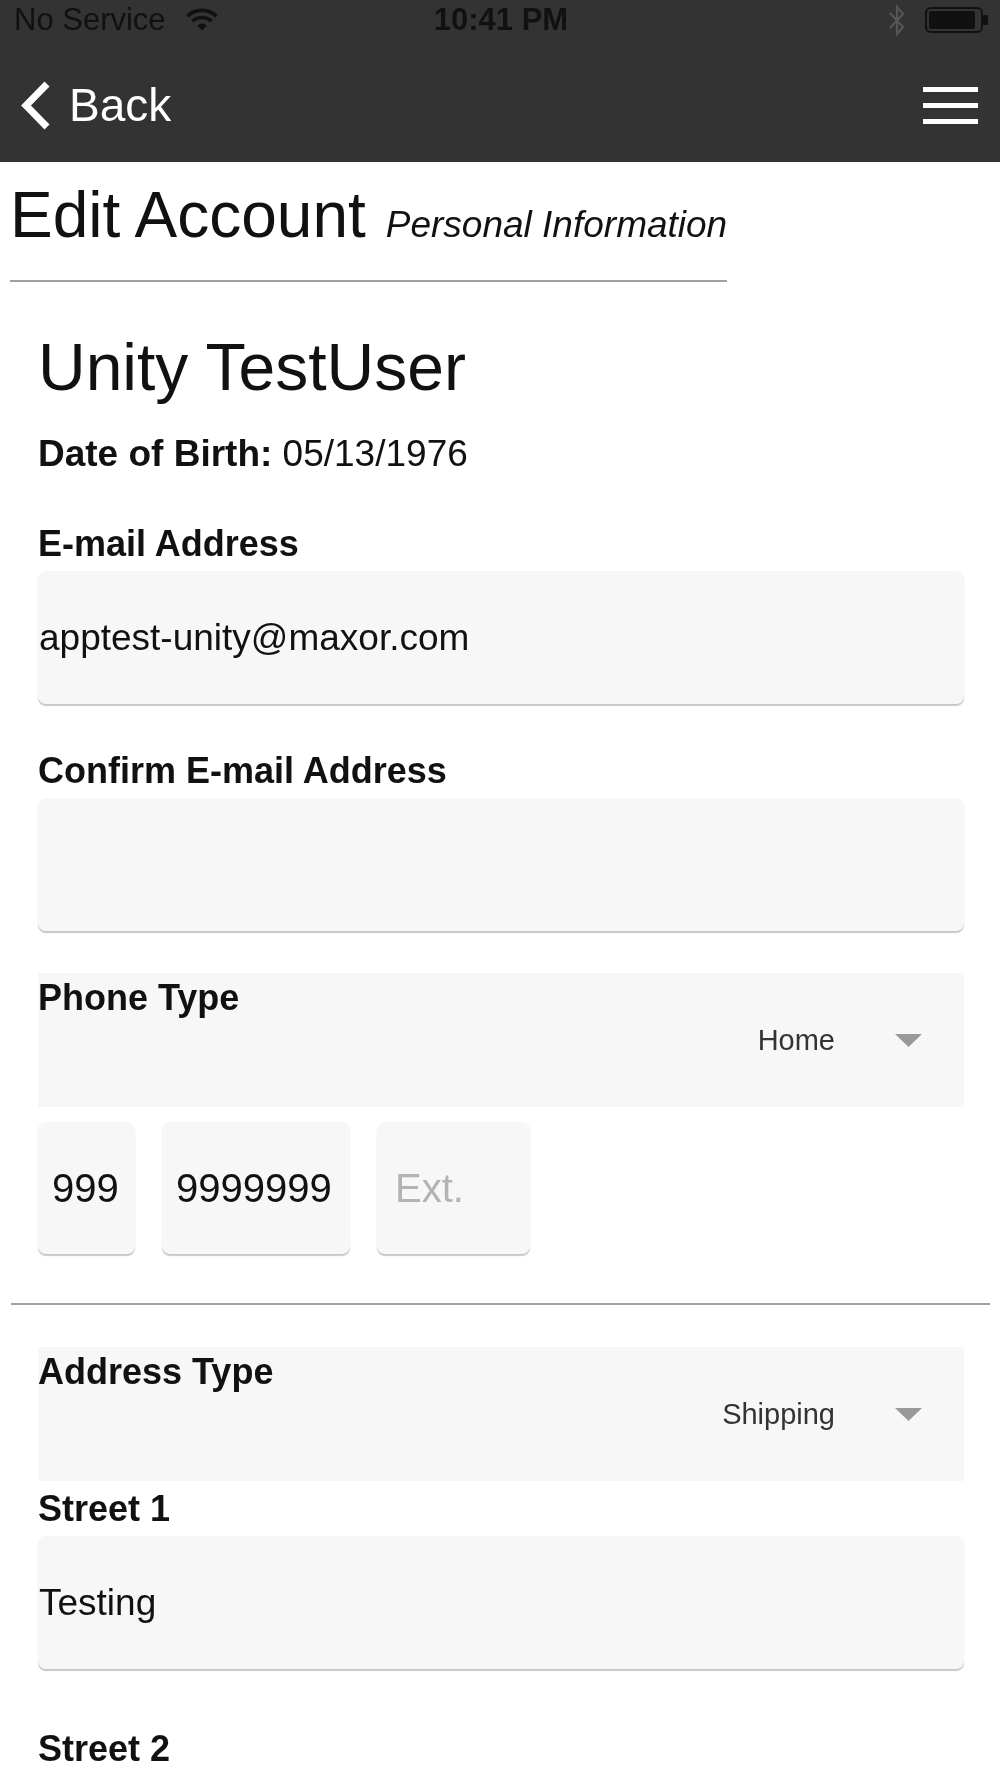 This screenshot has height=1778, width=1000. What do you see at coordinates (104, 1748) in the screenshot?
I see `field-label: Street 2` at bounding box center [104, 1748].